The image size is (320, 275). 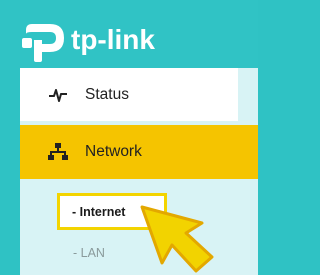 What do you see at coordinates (99, 212) in the screenshot?
I see `sidebar-subitem-label: - Internet` at bounding box center [99, 212].